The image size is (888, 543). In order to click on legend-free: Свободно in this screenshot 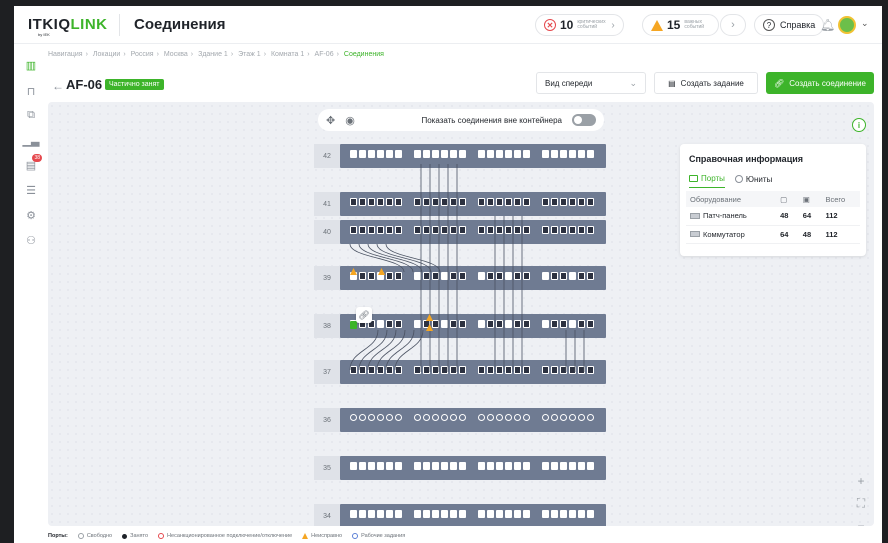, I will do `click(94, 536)`.